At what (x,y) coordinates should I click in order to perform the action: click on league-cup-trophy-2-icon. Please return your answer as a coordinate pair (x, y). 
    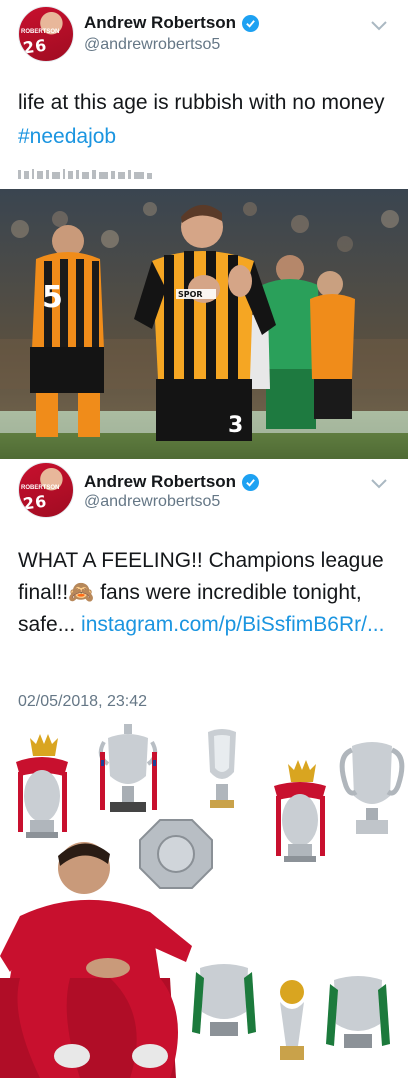
    Looking at the image, I should click on (358, 1012).